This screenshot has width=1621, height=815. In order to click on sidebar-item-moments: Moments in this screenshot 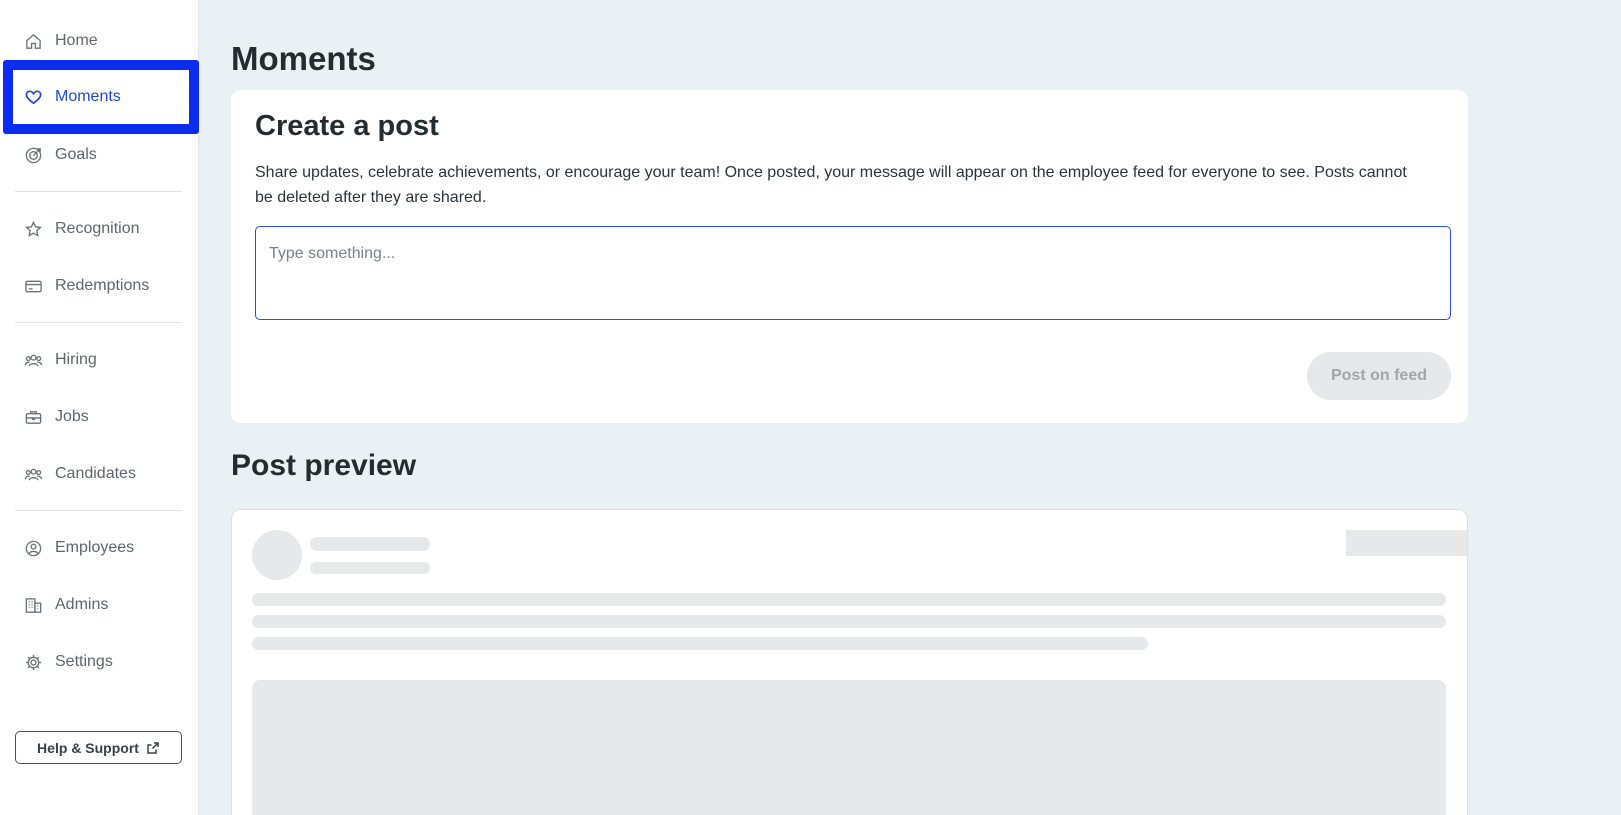, I will do `click(101, 97)`.